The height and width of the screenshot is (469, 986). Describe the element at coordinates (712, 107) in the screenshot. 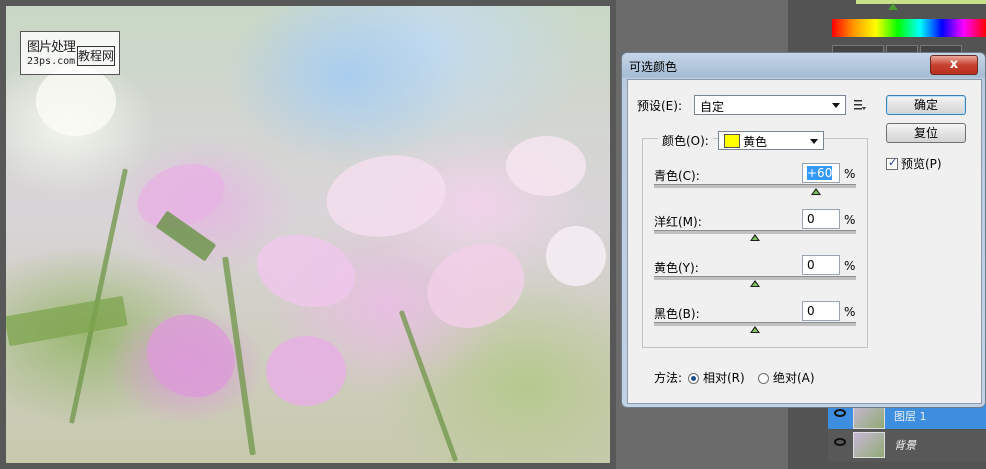

I see `preset-value: 自定` at that location.